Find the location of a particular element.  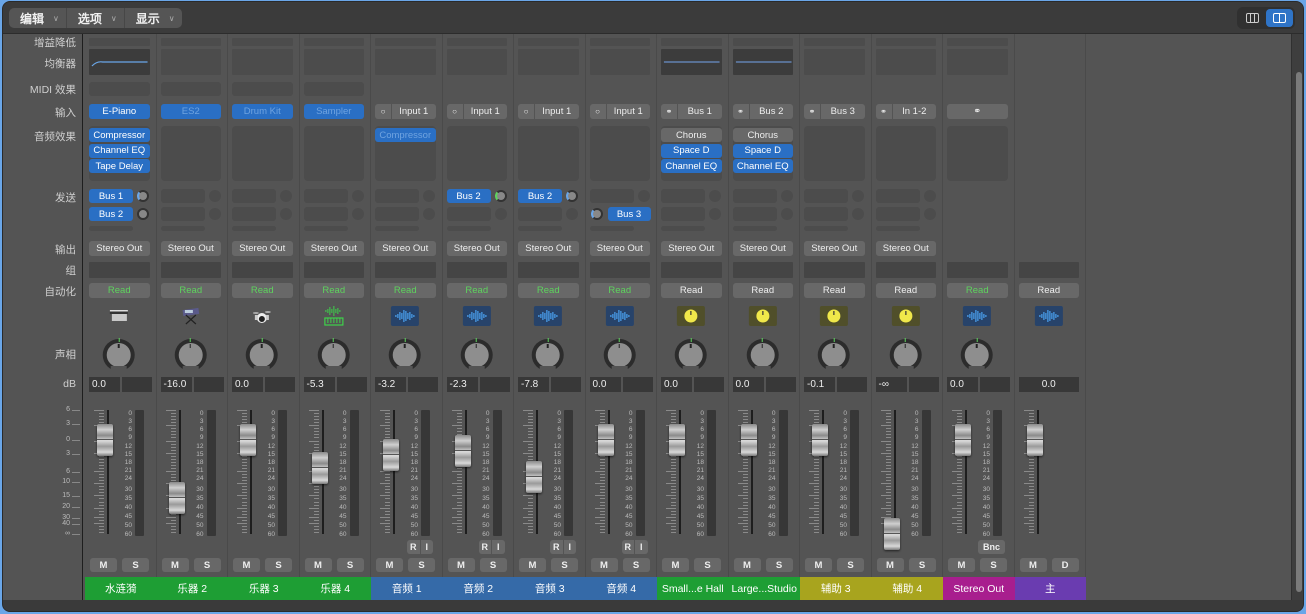

bounce-button: Bnc is located at coordinates (991, 547).